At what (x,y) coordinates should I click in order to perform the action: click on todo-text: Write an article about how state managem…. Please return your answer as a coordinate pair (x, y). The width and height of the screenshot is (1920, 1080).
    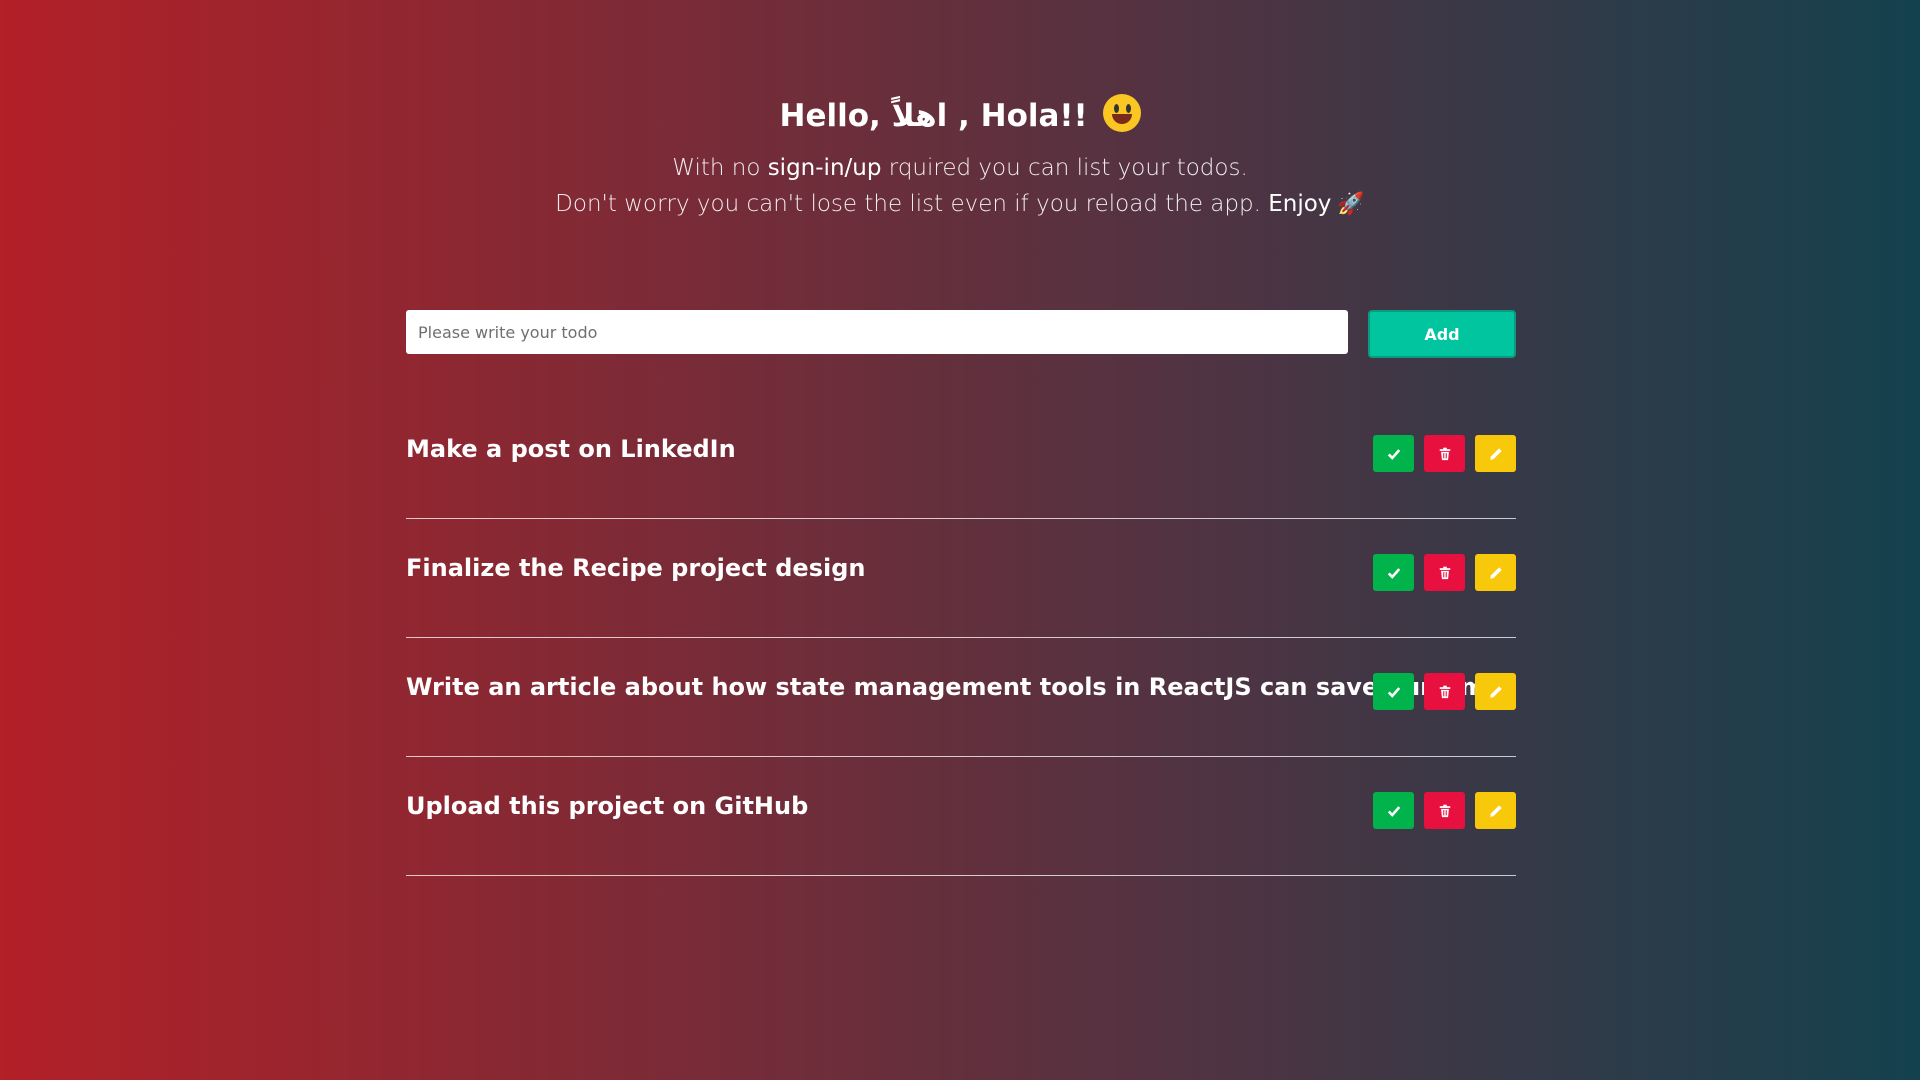
    Looking at the image, I should click on (954, 687).